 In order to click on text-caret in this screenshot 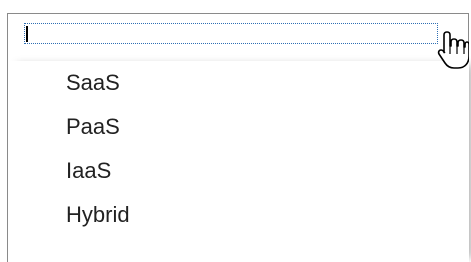, I will do `click(27, 34)`.